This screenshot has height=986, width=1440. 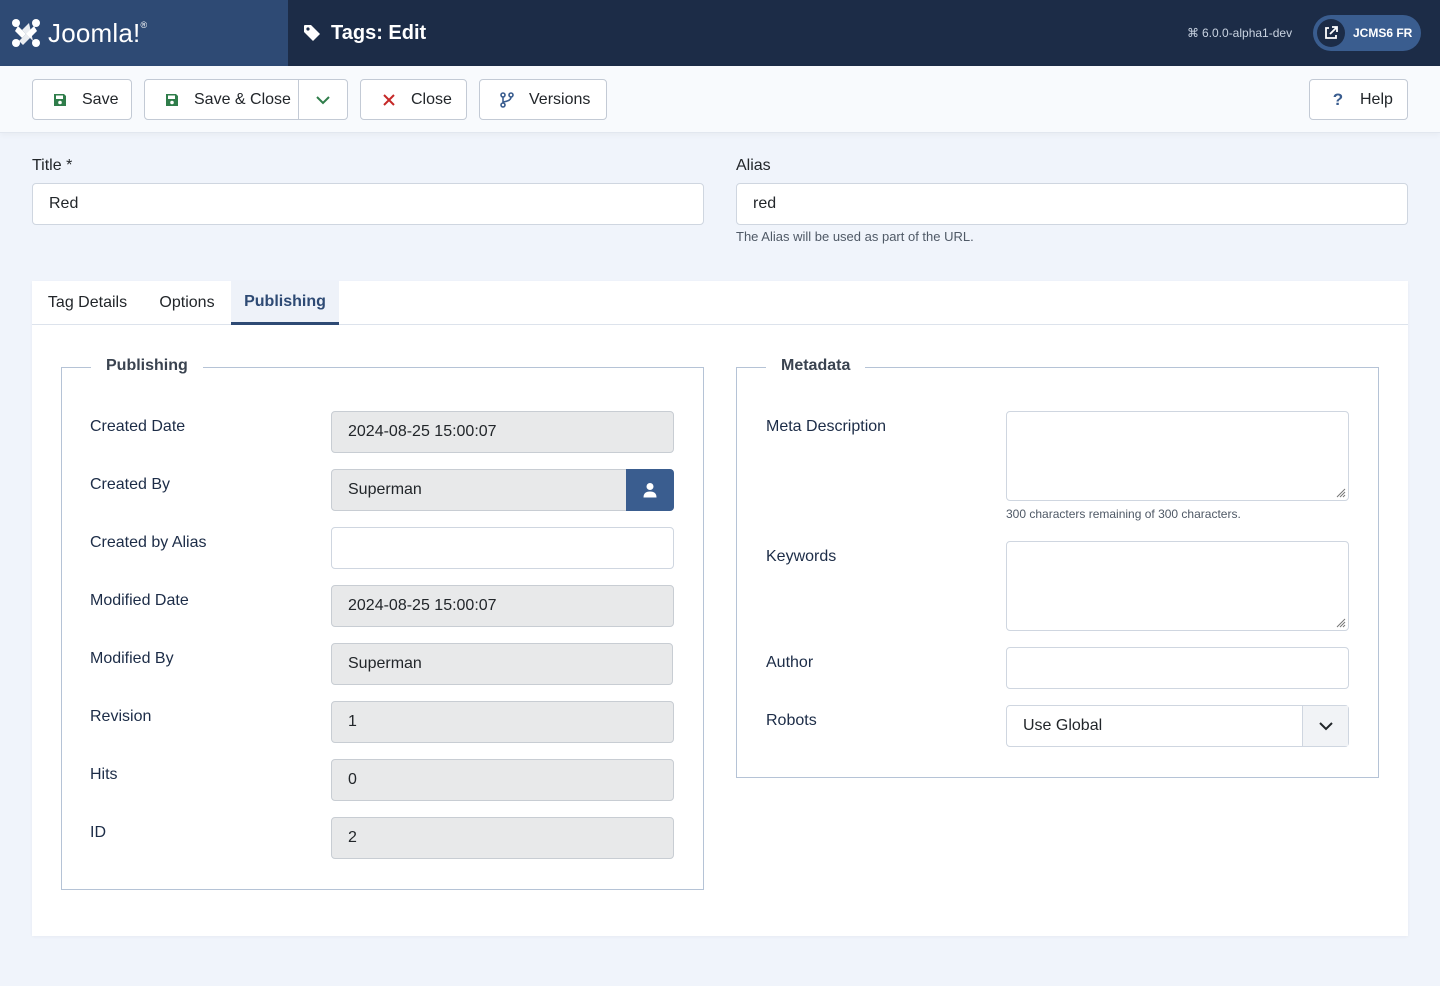 What do you see at coordinates (187, 303) in the screenshot?
I see `tab-options: Options` at bounding box center [187, 303].